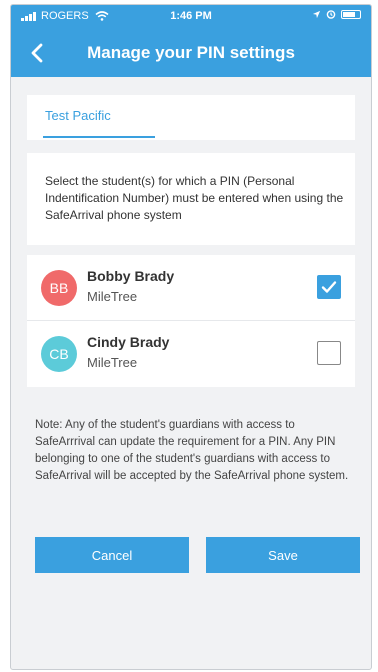 The image size is (378, 672). What do you see at coordinates (78, 115) in the screenshot?
I see `tab-label: Test Pacific` at bounding box center [78, 115].